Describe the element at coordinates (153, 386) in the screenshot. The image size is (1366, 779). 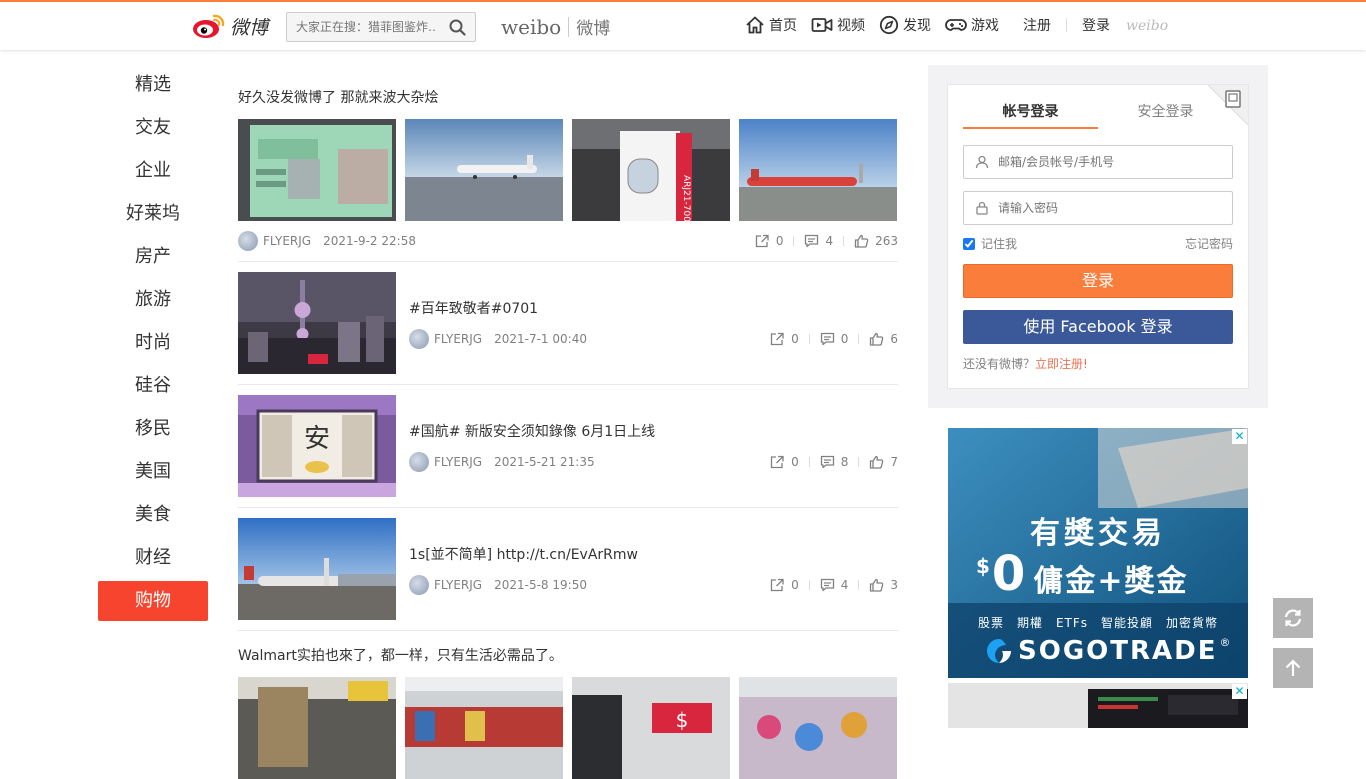
I see `channel-guigu: 硅谷` at that location.